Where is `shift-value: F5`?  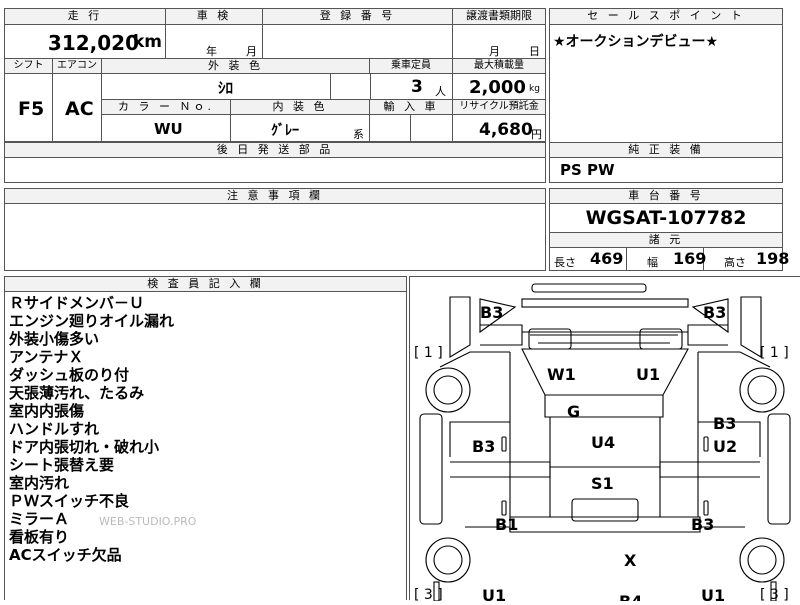 shift-value: F5 is located at coordinates (31, 109).